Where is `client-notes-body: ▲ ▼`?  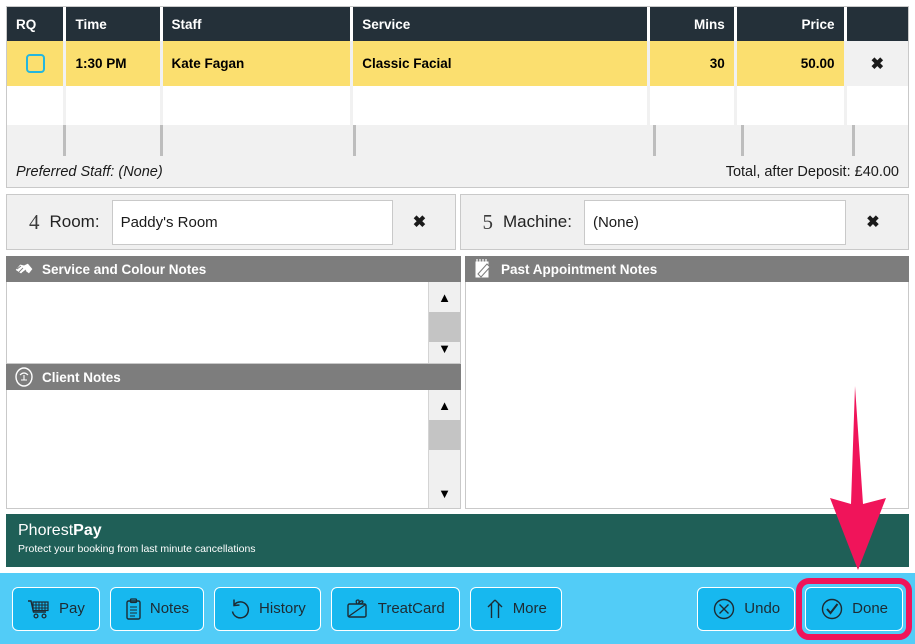
client-notes-body: ▲ ▼ is located at coordinates (233, 449).